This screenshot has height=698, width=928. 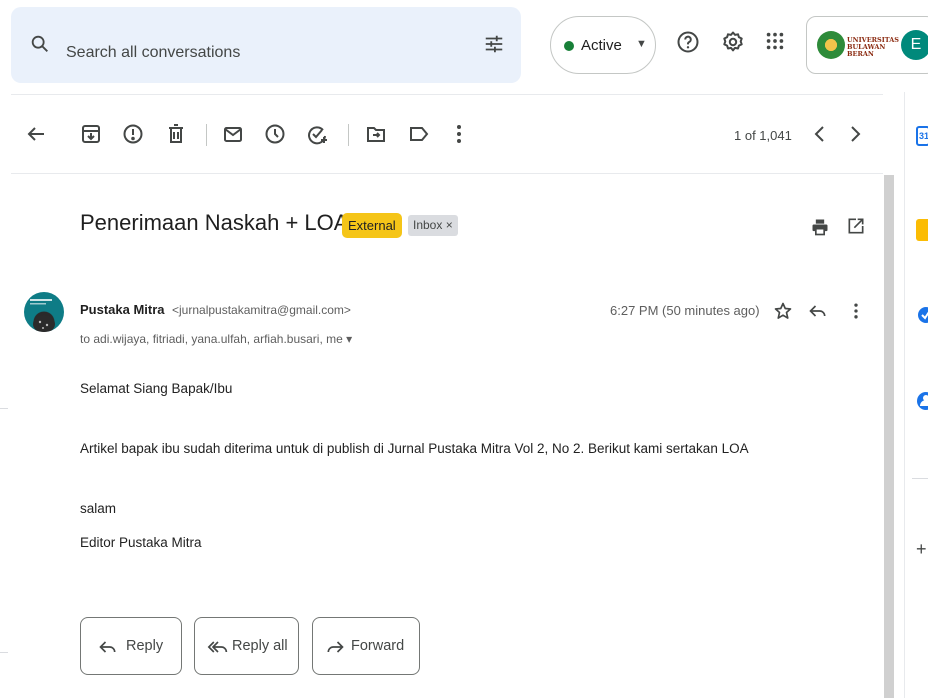 What do you see at coordinates (904, 395) in the screenshot?
I see `side-panel-divider` at bounding box center [904, 395].